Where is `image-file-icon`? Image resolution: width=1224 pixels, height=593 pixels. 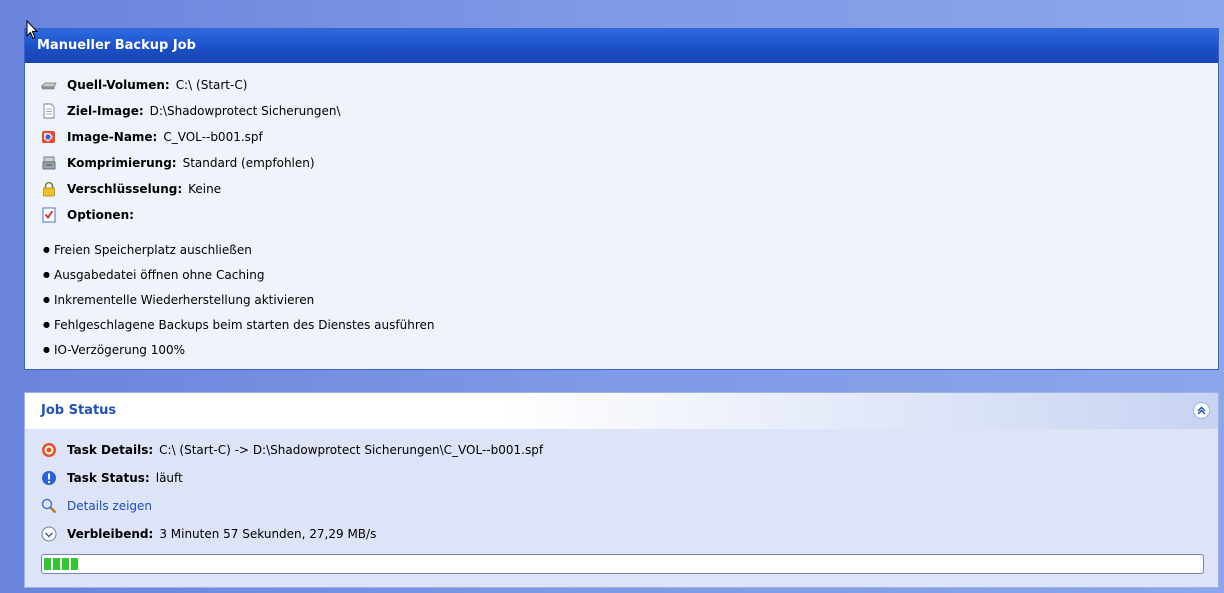
image-file-icon is located at coordinates (48, 137).